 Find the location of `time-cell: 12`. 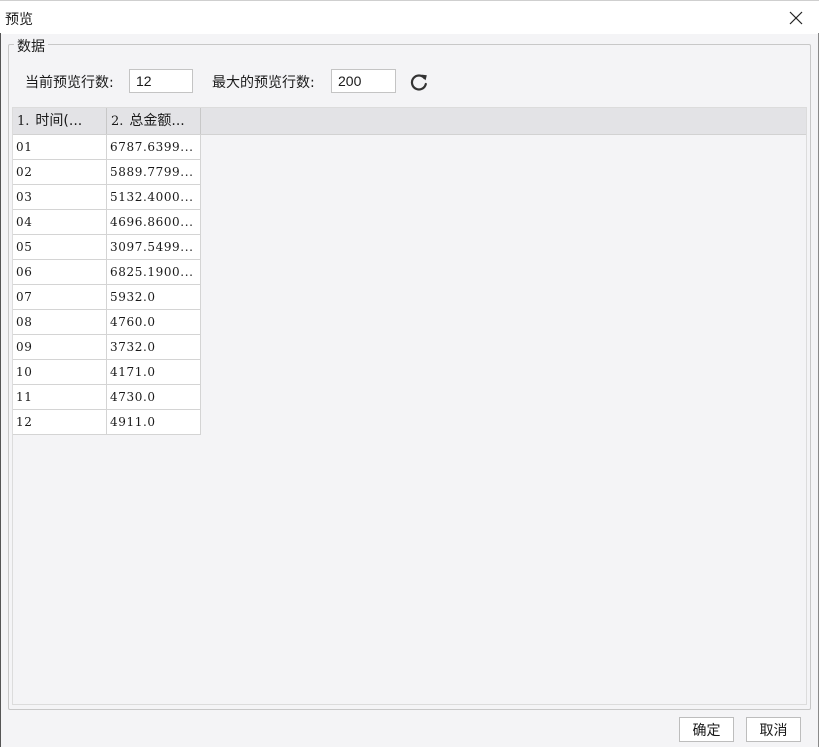

time-cell: 12 is located at coordinates (60, 422).